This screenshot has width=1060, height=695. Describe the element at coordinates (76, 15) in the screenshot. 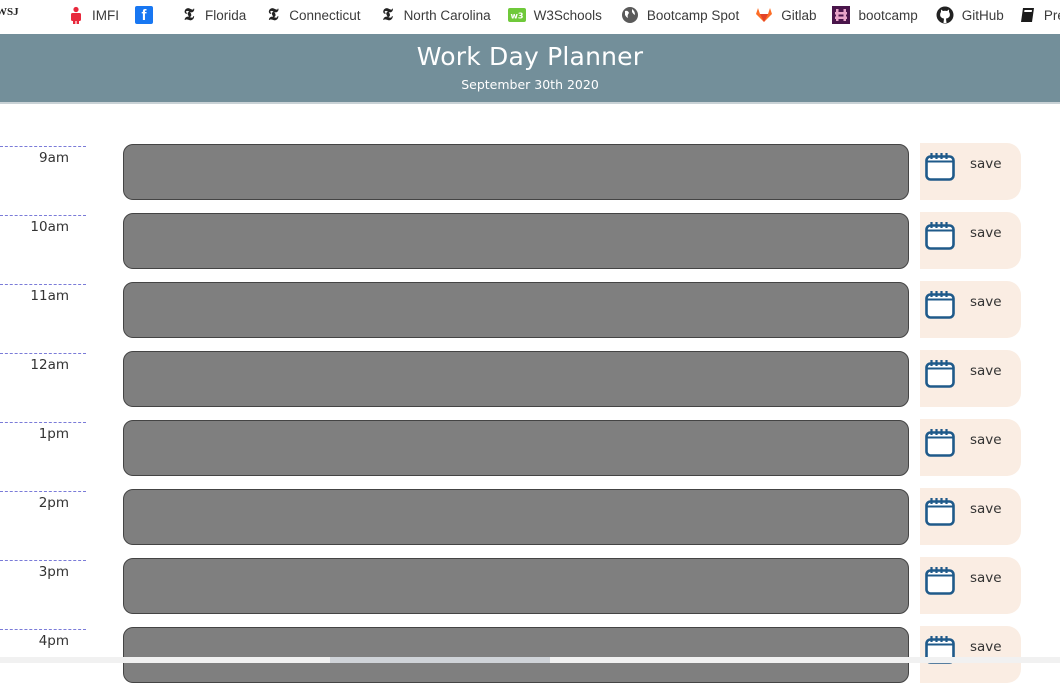

I see `imfi-icon` at that location.